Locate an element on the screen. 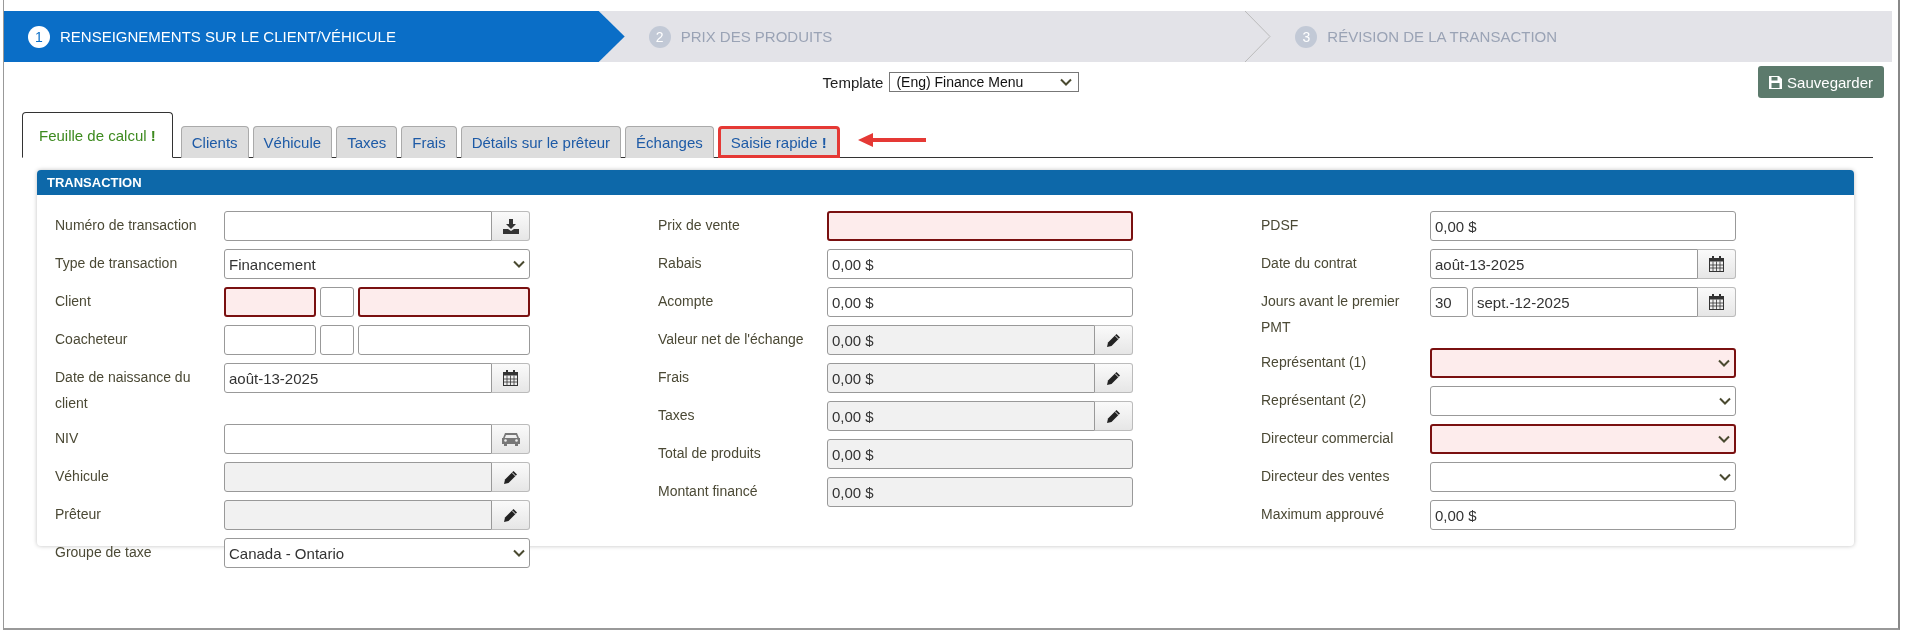 The width and height of the screenshot is (1906, 637). import-button is located at coordinates (511, 226).